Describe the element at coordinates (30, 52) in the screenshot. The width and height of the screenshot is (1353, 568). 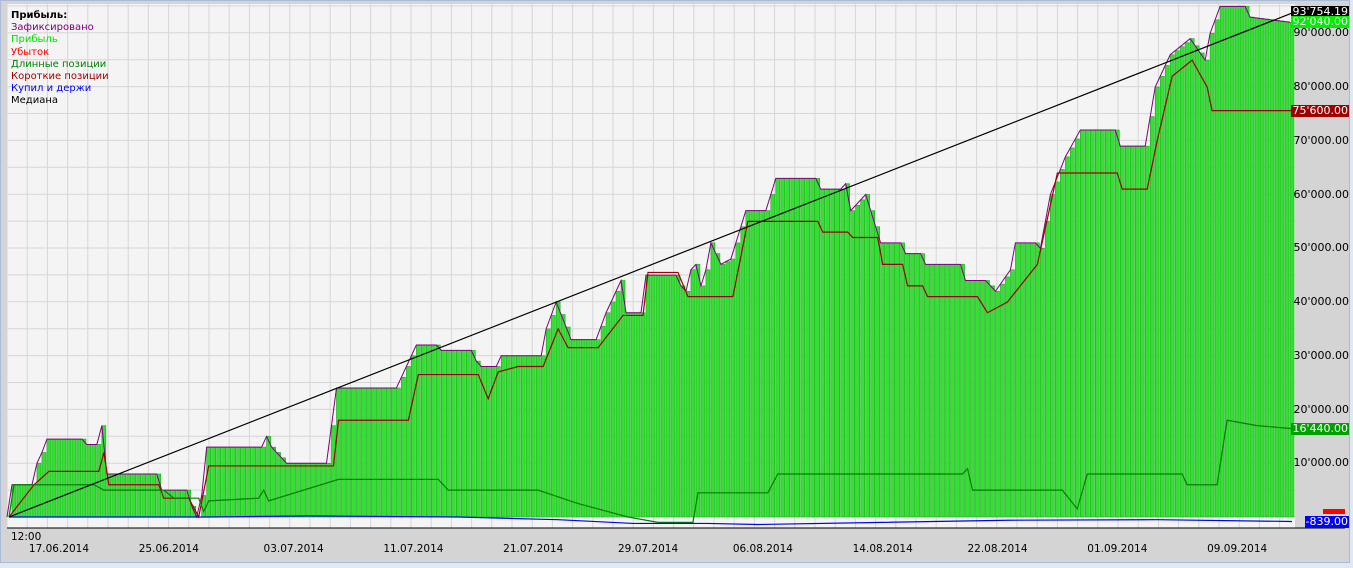
I see `legend-item: Убыток` at that location.